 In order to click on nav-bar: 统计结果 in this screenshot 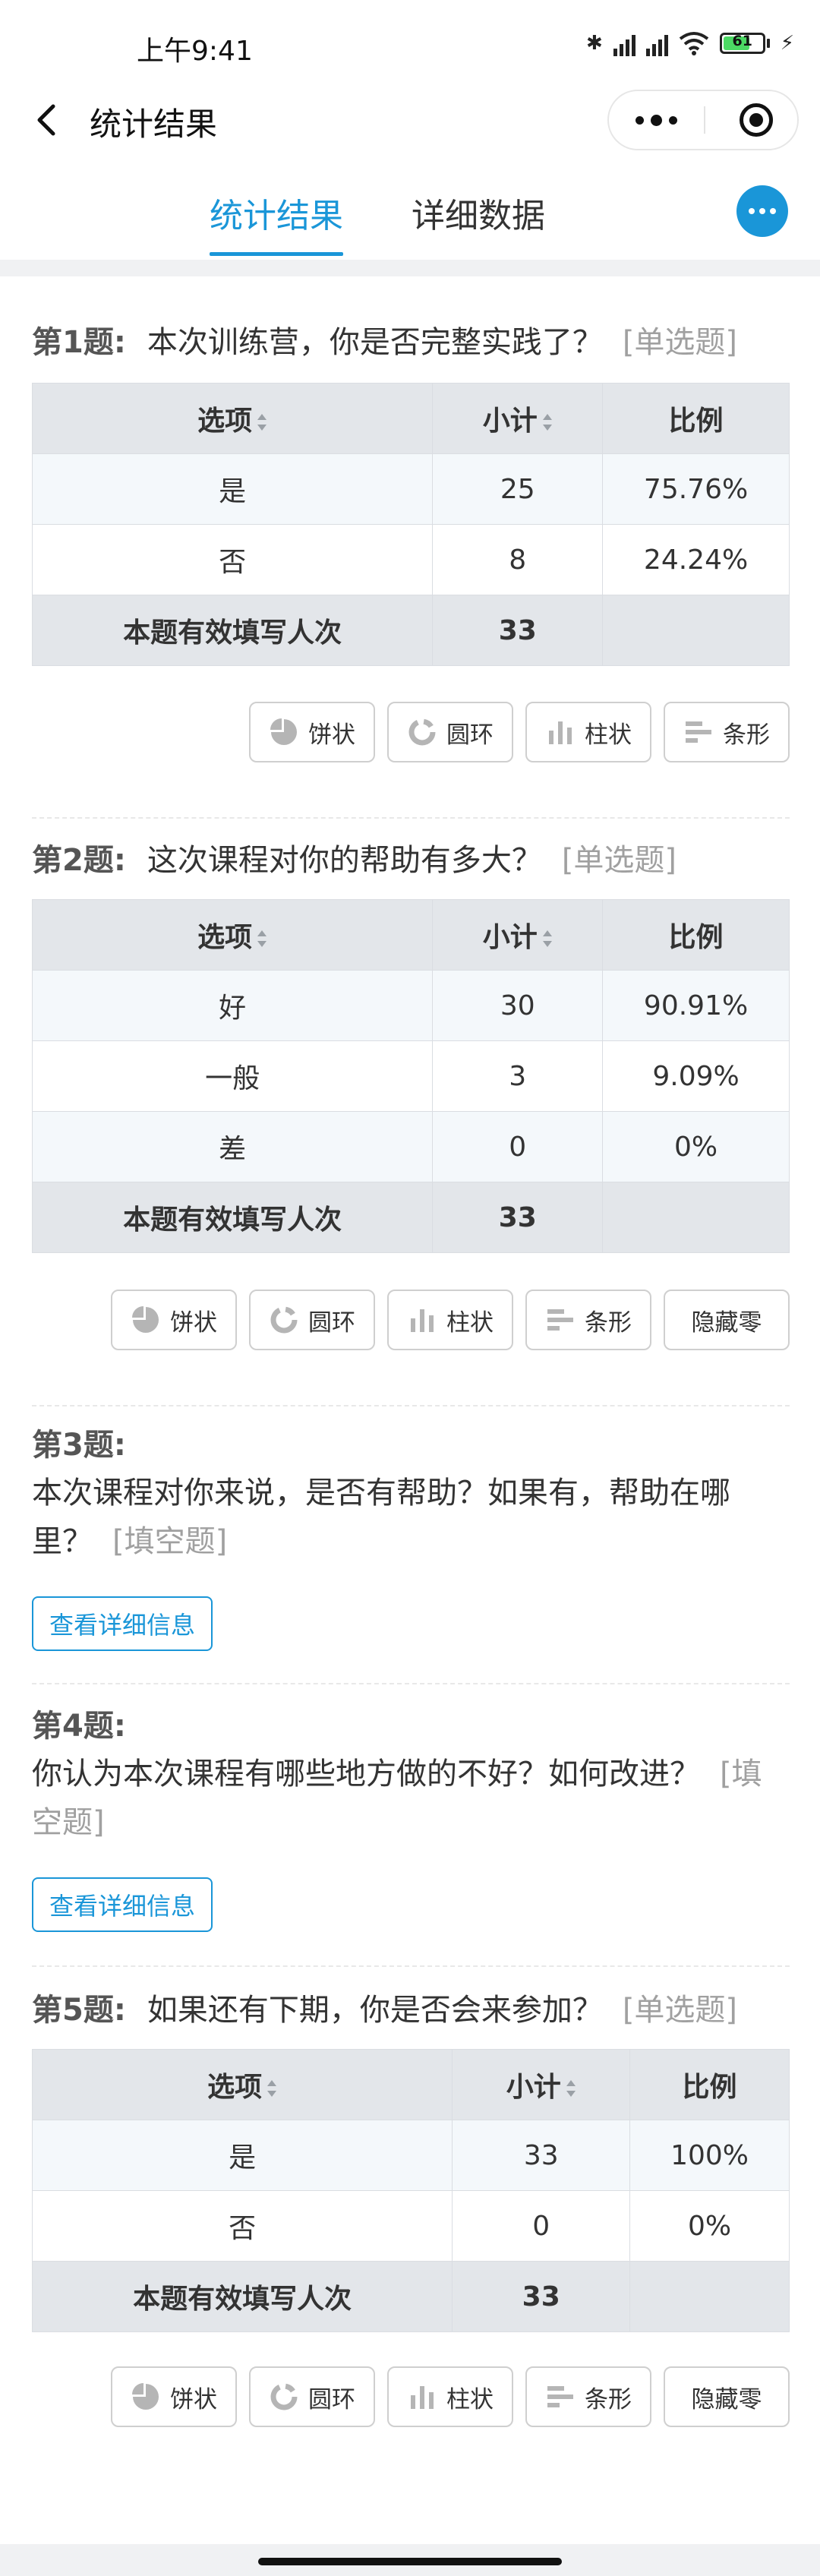, I will do `click(410, 119)`.